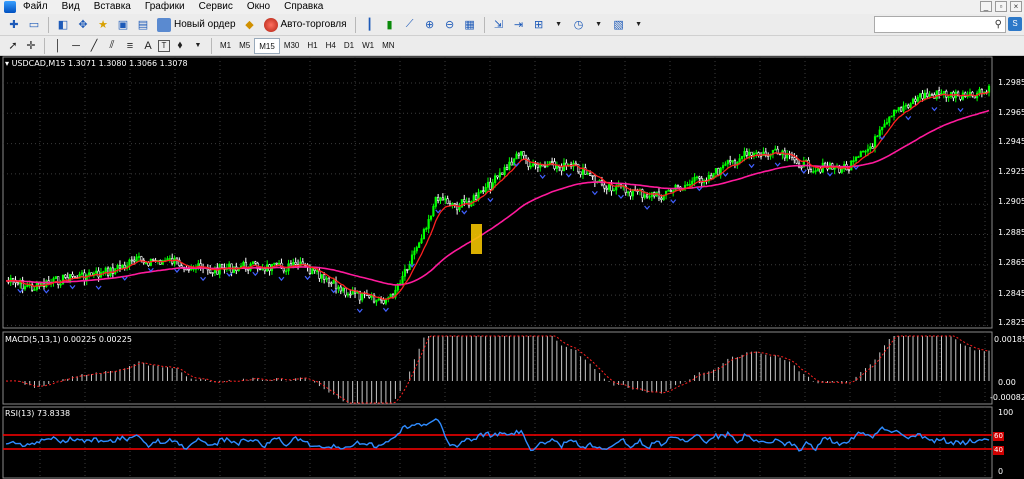 This screenshot has height=479, width=1024. Describe the element at coordinates (1001, 6) in the screenshot. I see `restore-icon: ▫` at that location.